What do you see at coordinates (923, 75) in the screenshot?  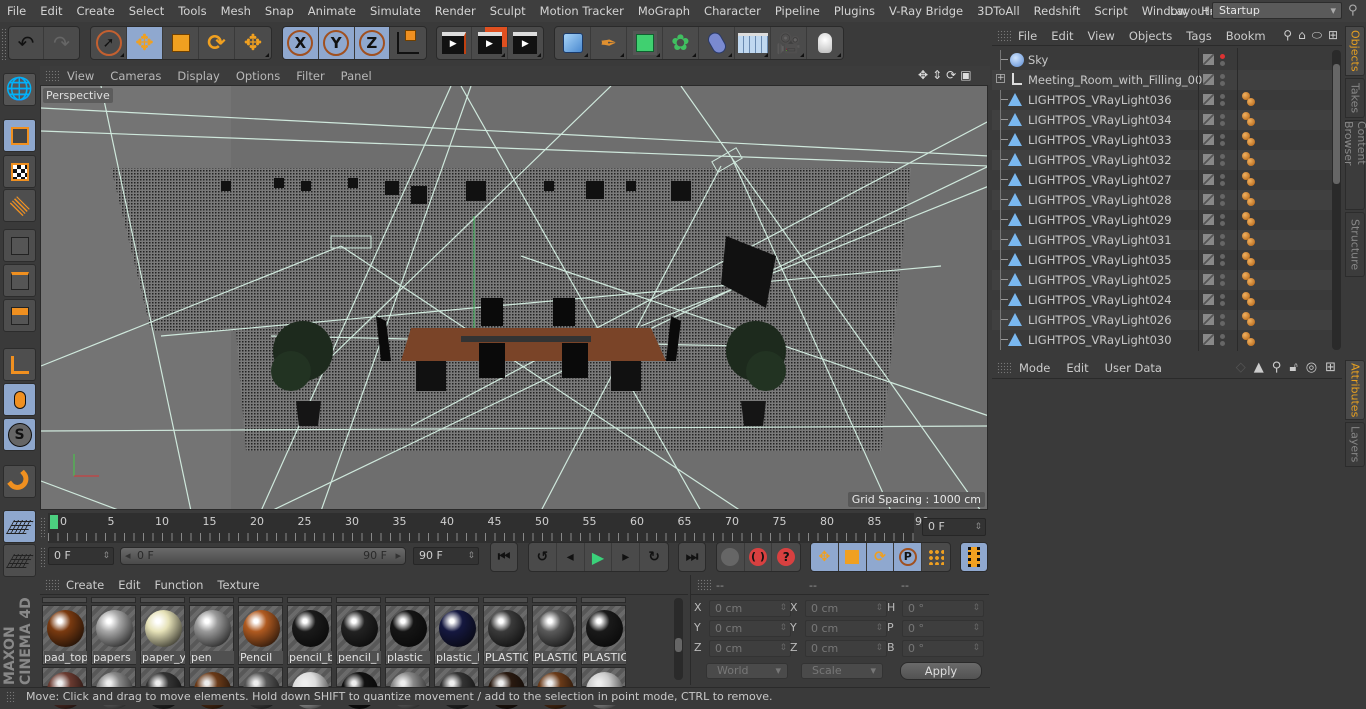 I see `pan-view-icon: ✥` at bounding box center [923, 75].